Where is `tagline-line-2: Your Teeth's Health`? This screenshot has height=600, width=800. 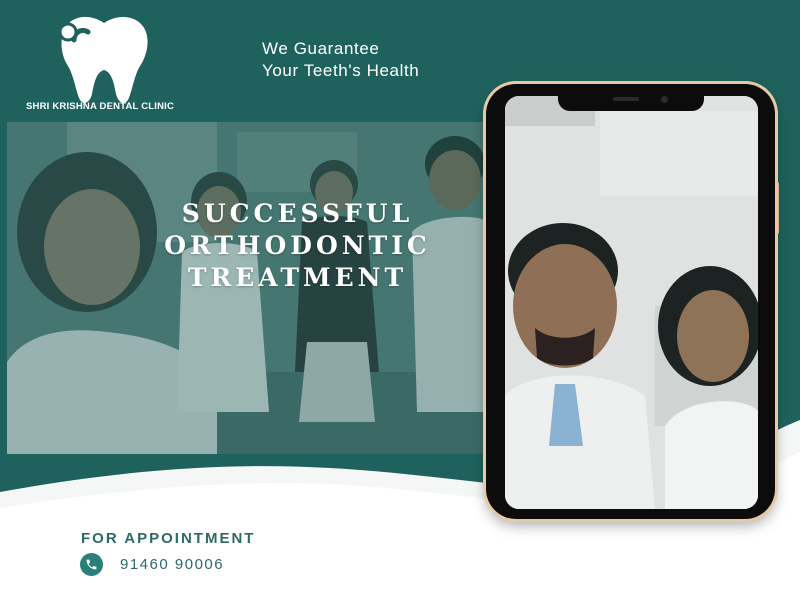 tagline-line-2: Your Teeth's Health is located at coordinates (341, 70).